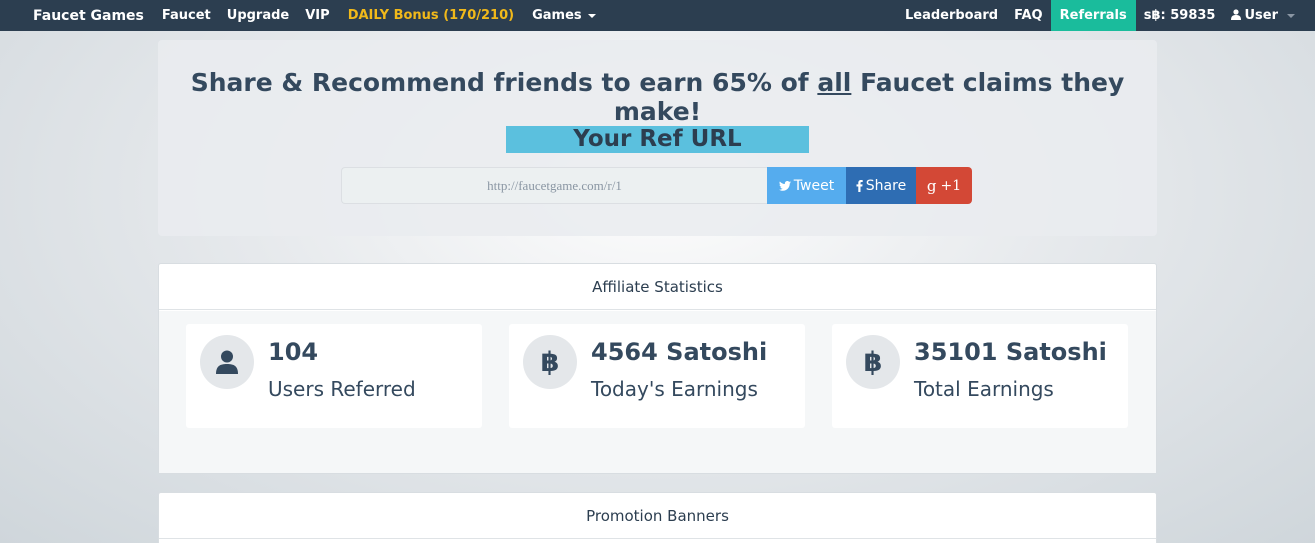 This screenshot has width=1315, height=543. Describe the element at coordinates (814, 185) in the screenshot. I see `tweet-button-label: Tweet` at that location.